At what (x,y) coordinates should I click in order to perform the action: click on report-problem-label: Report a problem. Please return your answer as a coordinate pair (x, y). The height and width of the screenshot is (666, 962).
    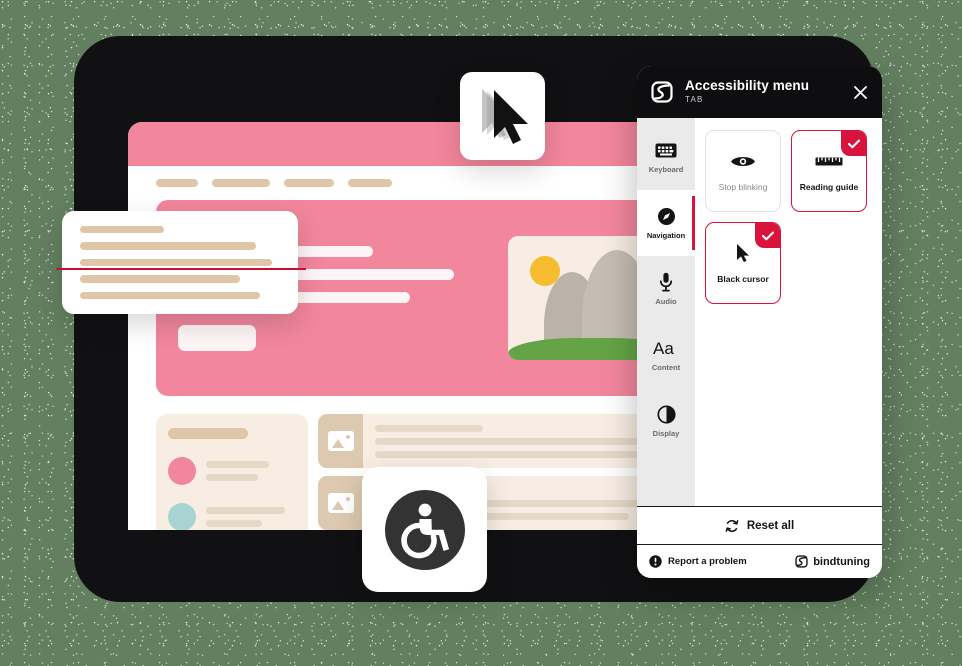
    Looking at the image, I should click on (707, 561).